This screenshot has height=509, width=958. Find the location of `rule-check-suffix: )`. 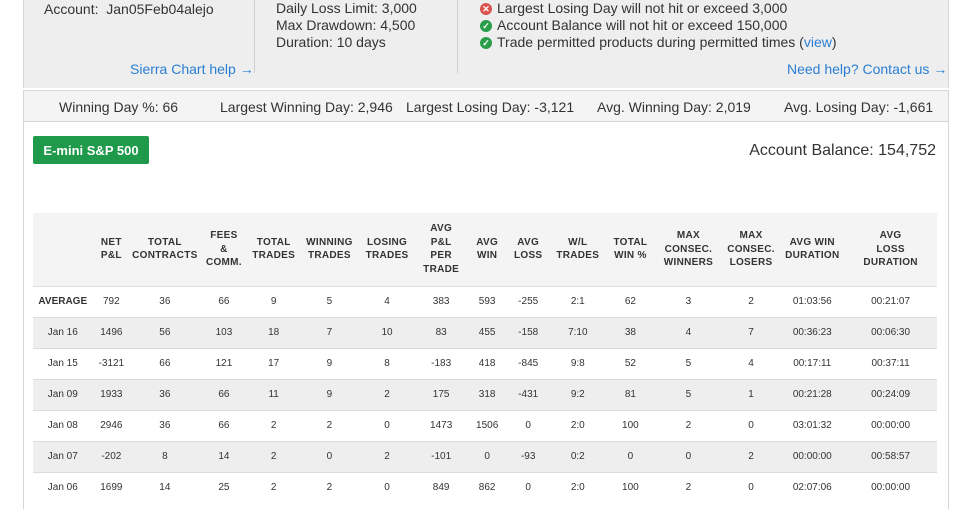

rule-check-suffix: ) is located at coordinates (834, 42).